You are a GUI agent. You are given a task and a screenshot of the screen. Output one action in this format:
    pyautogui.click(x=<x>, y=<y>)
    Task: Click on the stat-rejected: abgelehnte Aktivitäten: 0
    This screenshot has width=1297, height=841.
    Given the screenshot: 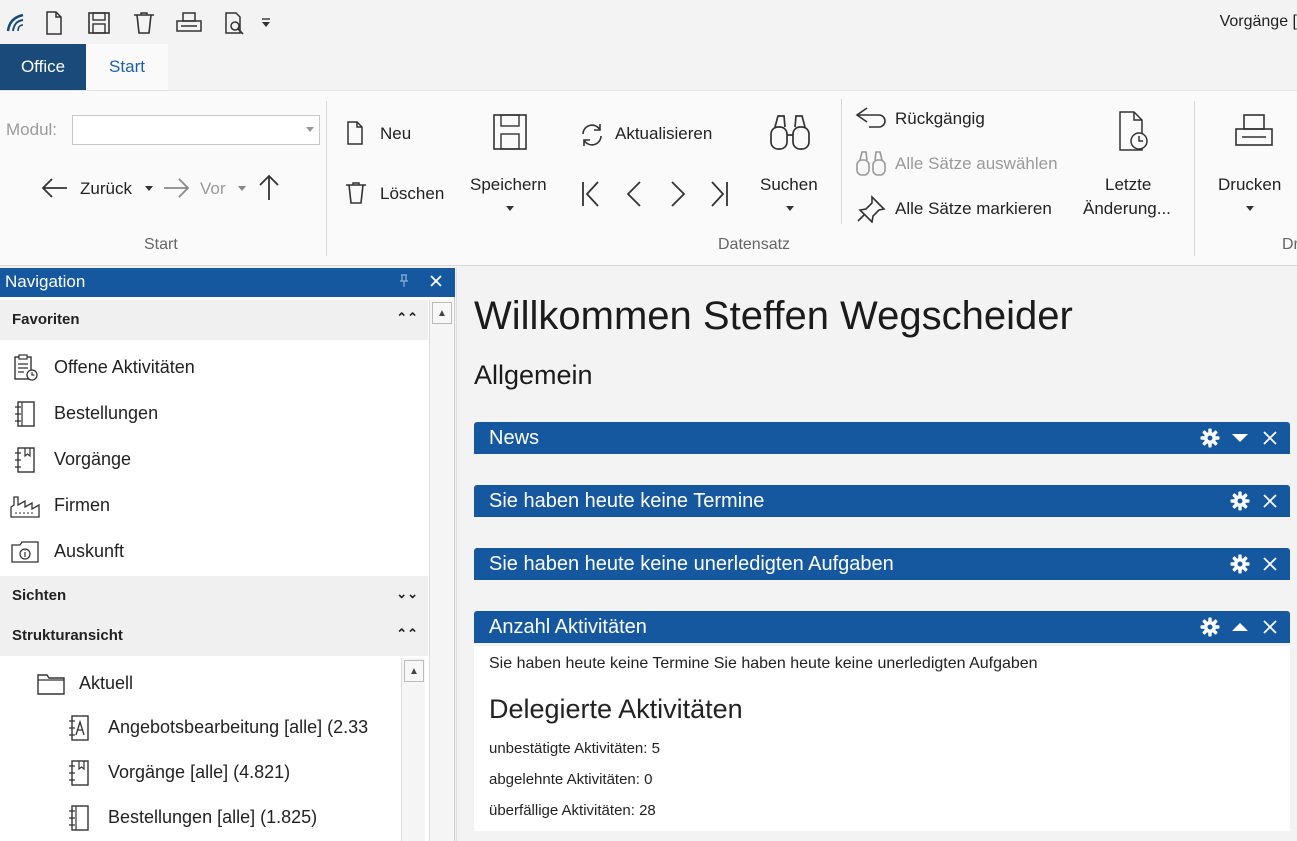 What is the action you would take?
    pyautogui.click(x=571, y=779)
    